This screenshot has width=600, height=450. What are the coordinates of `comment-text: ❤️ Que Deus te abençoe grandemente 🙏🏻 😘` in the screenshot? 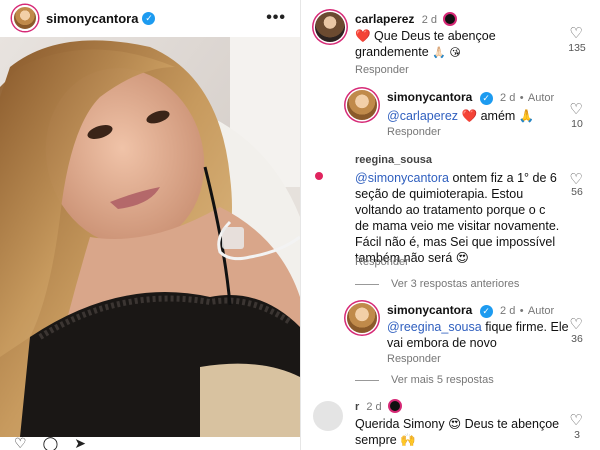 It's located at (425, 44).